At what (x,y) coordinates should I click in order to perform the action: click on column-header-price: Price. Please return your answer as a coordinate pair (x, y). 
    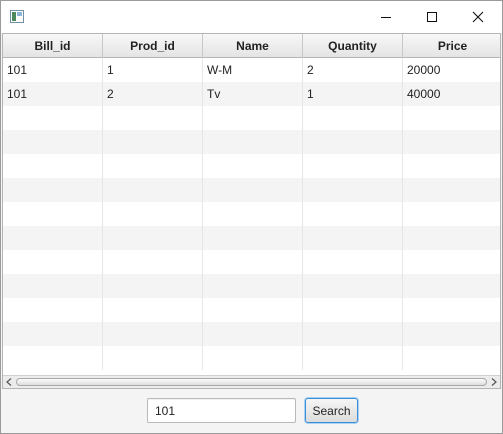
    Looking at the image, I should click on (451, 46).